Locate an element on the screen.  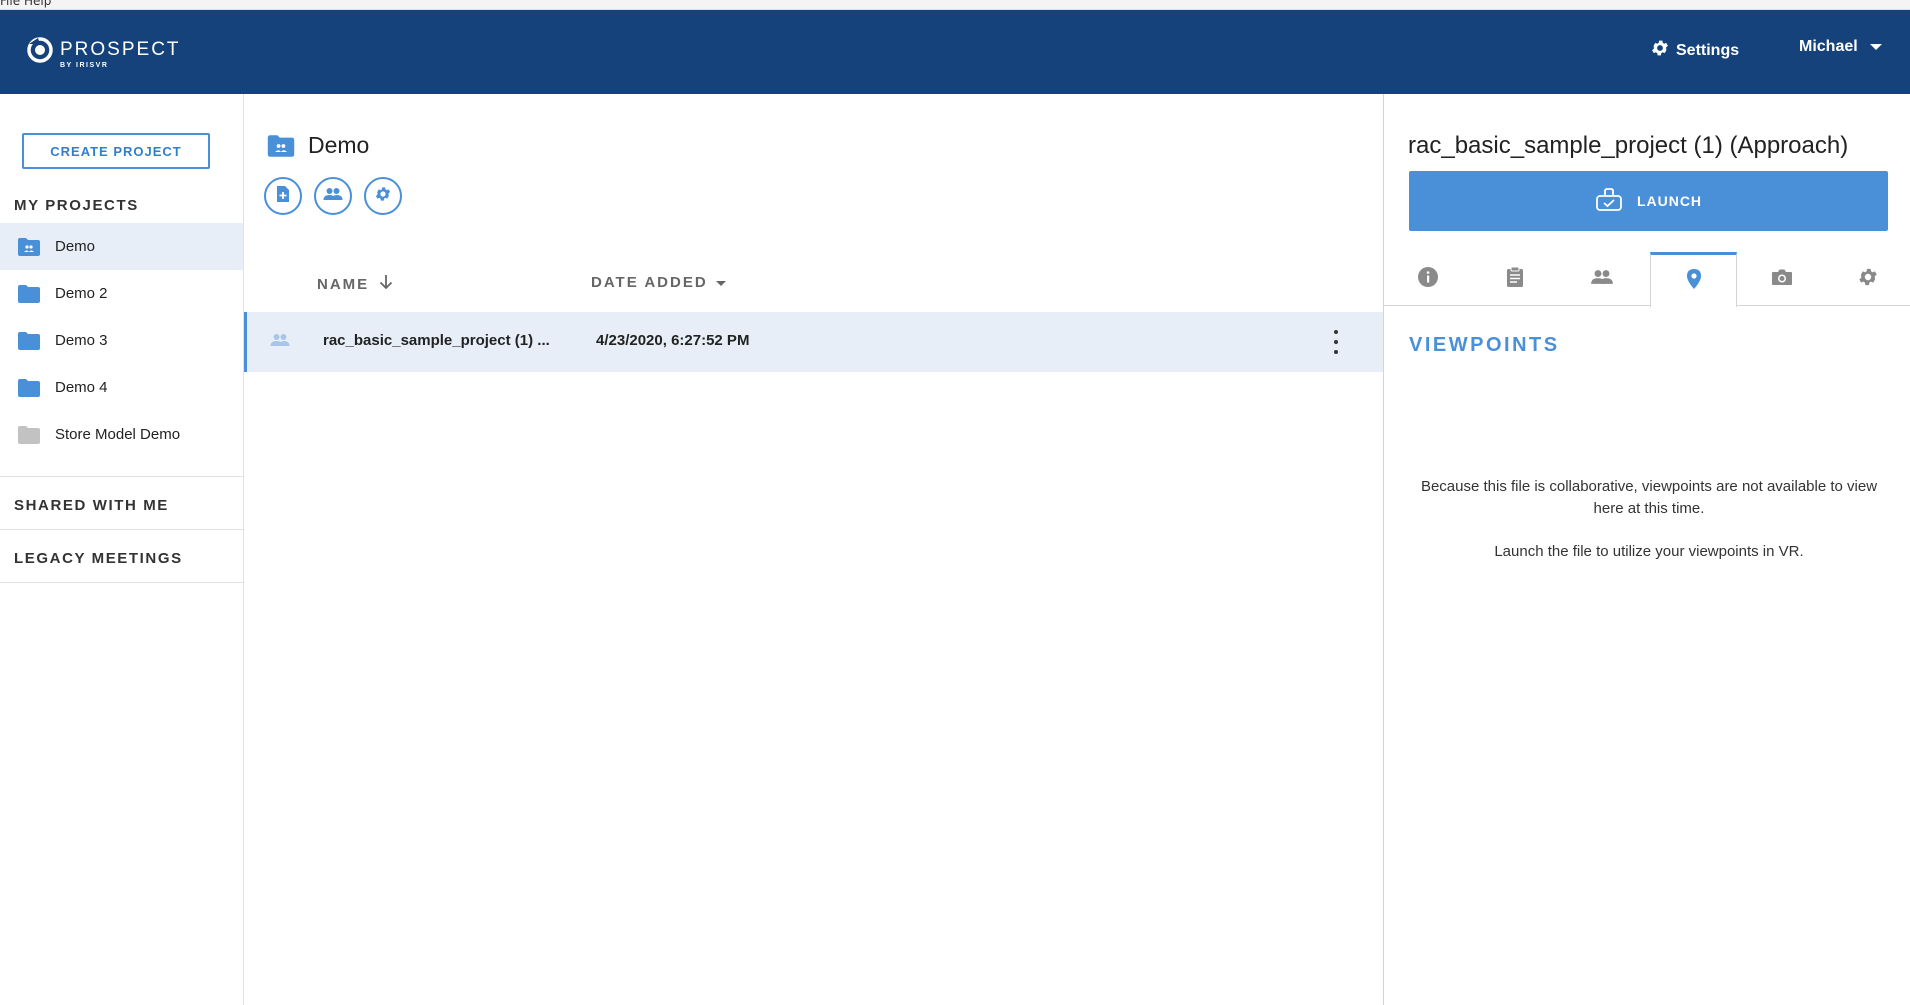
user-name: Michael is located at coordinates (1828, 46).